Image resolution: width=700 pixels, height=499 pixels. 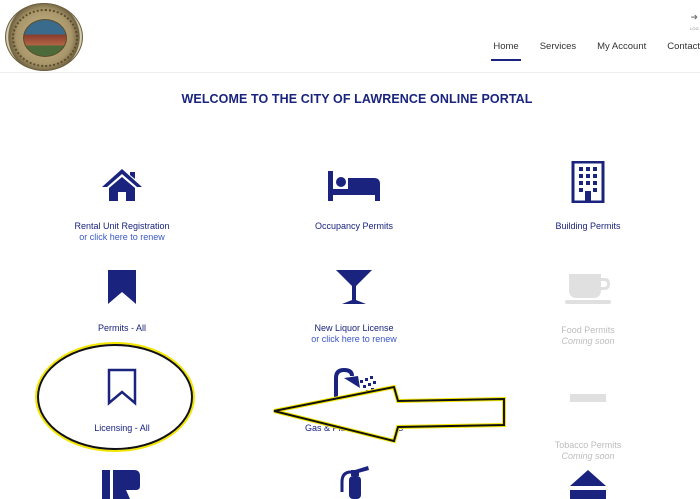 What do you see at coordinates (588, 413) in the screenshot?
I see `tile-tobacco-permits: Tobacco Permits Coming soon` at bounding box center [588, 413].